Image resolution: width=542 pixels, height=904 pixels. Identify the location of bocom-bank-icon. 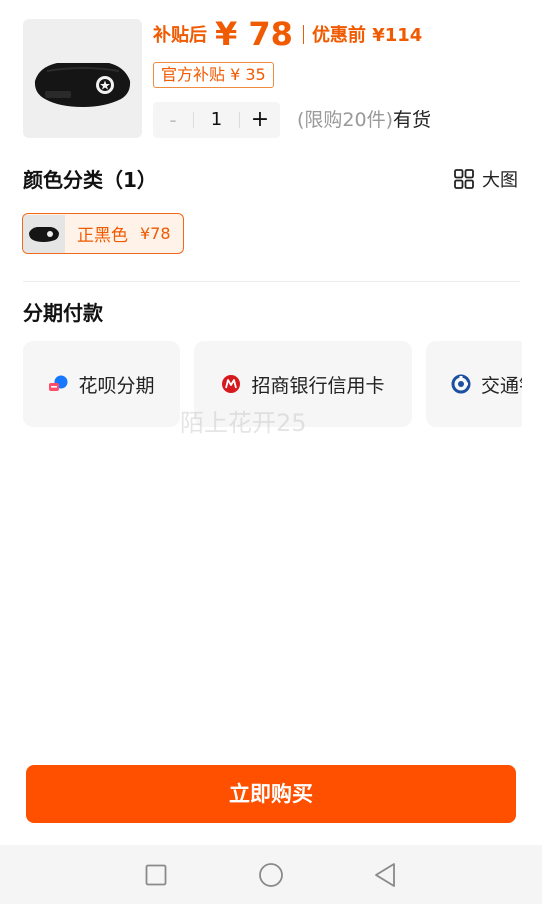
(461, 384).